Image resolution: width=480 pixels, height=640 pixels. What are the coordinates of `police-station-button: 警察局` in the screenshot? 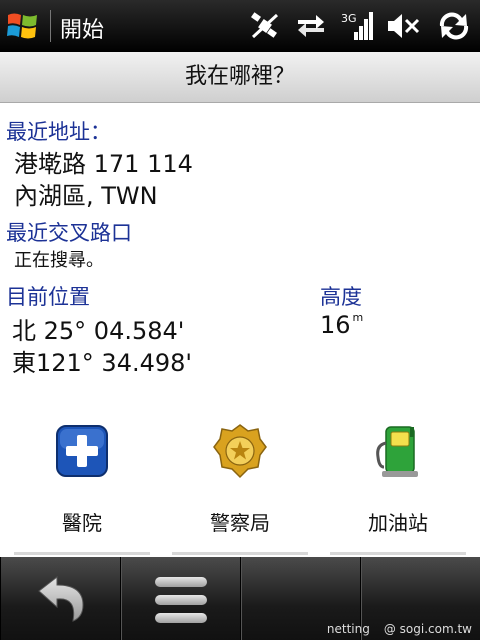 It's located at (240, 485).